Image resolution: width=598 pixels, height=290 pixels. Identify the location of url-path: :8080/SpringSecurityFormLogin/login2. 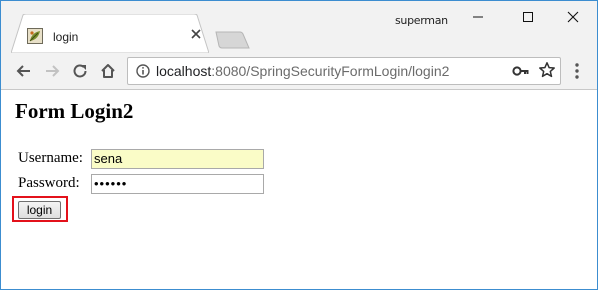
(330, 71).